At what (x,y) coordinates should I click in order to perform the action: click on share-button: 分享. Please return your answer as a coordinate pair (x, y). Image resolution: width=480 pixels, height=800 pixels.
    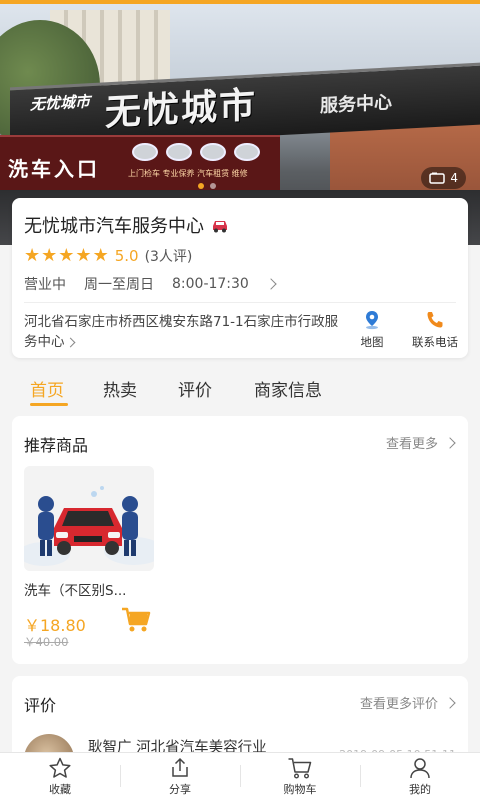
    Looking at the image, I should click on (180, 776).